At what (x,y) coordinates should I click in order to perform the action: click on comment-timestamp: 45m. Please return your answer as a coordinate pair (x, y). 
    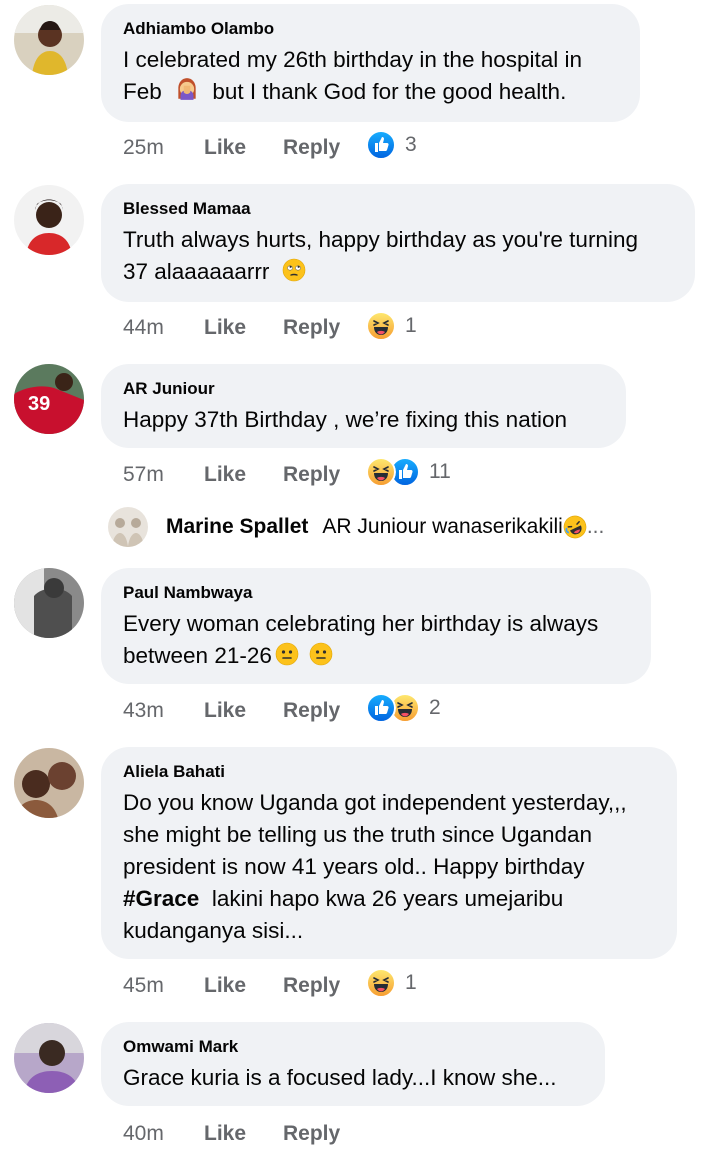
    Looking at the image, I should click on (143, 985).